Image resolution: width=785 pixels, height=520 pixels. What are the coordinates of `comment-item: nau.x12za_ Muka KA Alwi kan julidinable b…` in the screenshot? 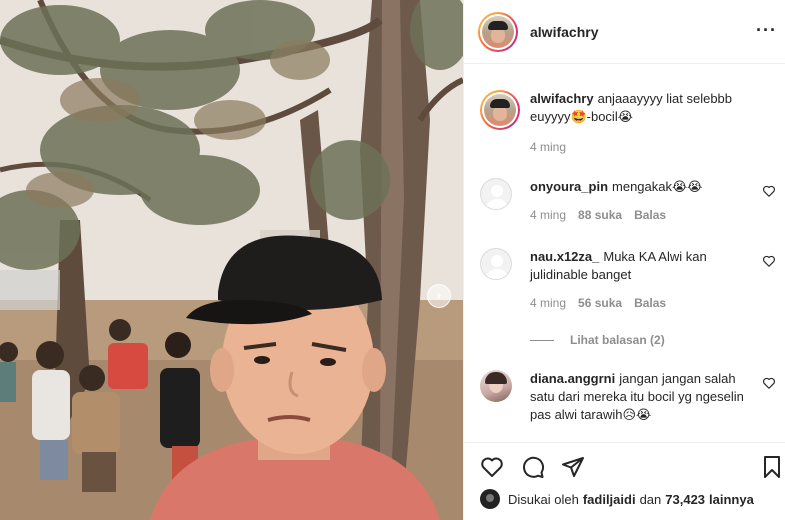 It's located at (628, 279).